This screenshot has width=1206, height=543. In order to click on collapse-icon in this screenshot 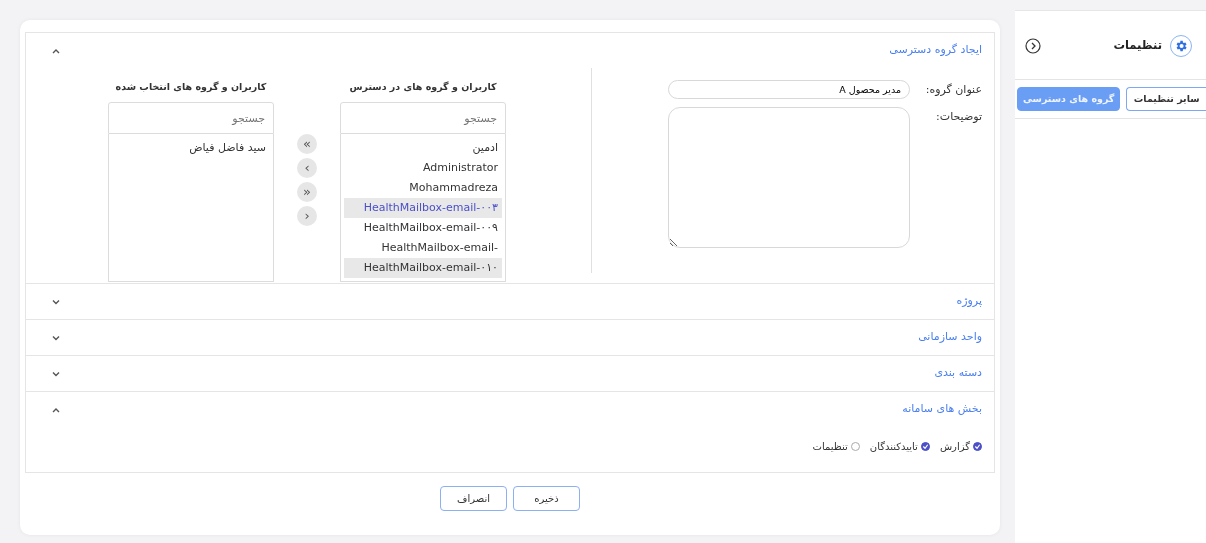, I will do `click(1033, 46)`.